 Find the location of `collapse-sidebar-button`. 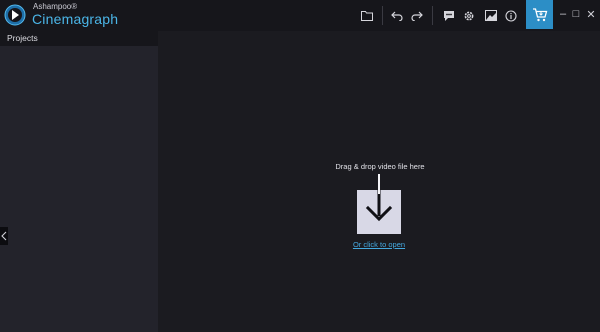

collapse-sidebar-button is located at coordinates (4, 236).